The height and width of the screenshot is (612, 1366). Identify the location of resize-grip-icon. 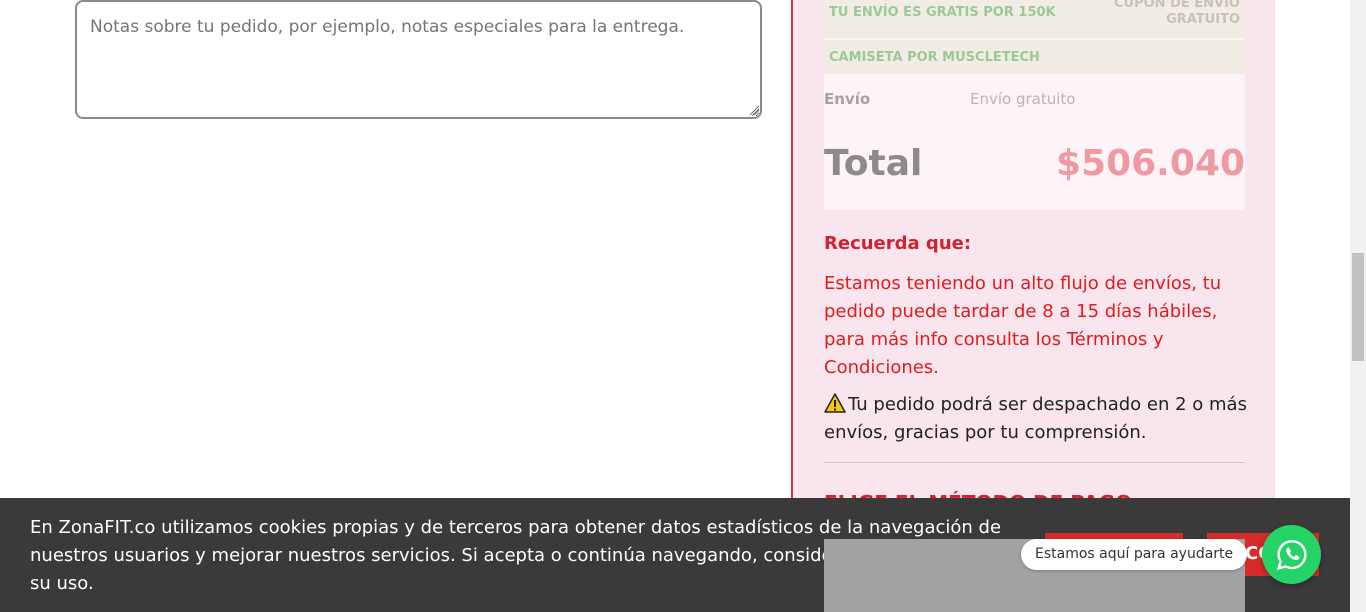
(754, 110).